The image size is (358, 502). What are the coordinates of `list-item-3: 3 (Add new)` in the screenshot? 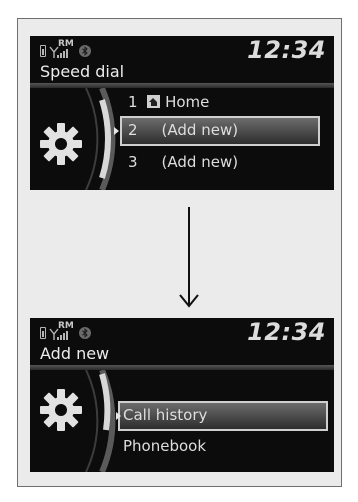 It's located at (183, 162).